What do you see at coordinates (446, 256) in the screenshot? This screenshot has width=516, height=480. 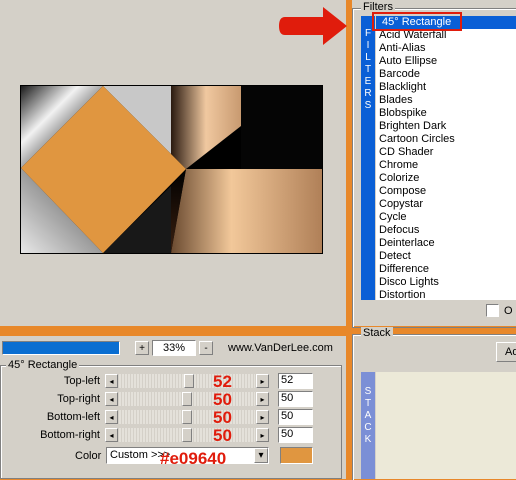 I see `filter-item: Detect` at bounding box center [446, 256].